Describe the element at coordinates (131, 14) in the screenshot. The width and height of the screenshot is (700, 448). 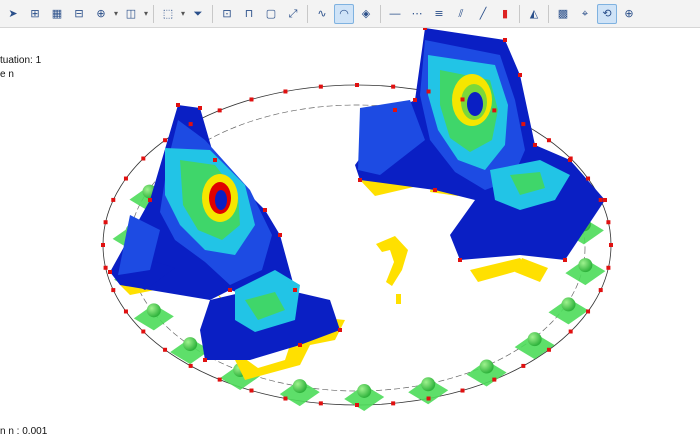
I see `section-icon: ◫` at that location.